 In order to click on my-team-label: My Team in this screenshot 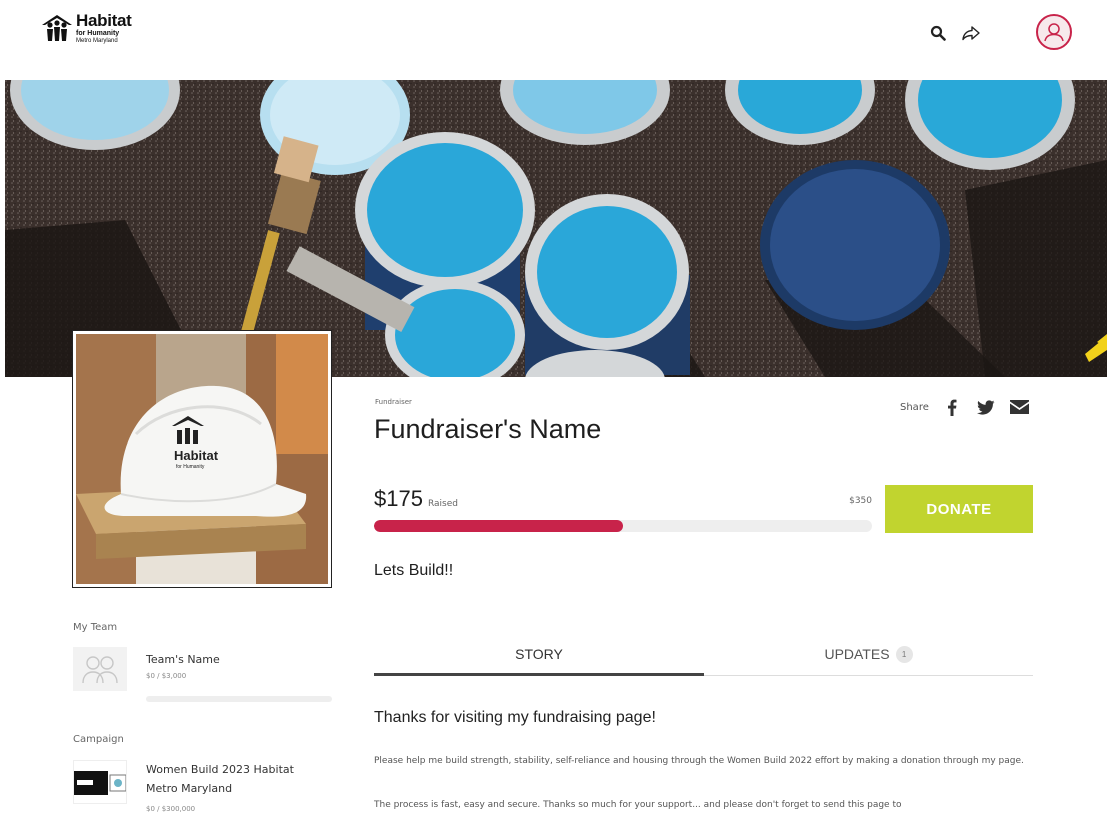, I will do `click(95, 627)`.